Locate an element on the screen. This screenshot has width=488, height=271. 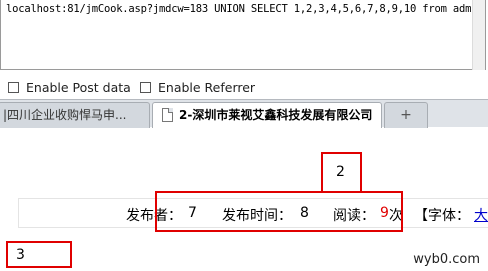
enable-post-checkbox is located at coordinates (13, 87).